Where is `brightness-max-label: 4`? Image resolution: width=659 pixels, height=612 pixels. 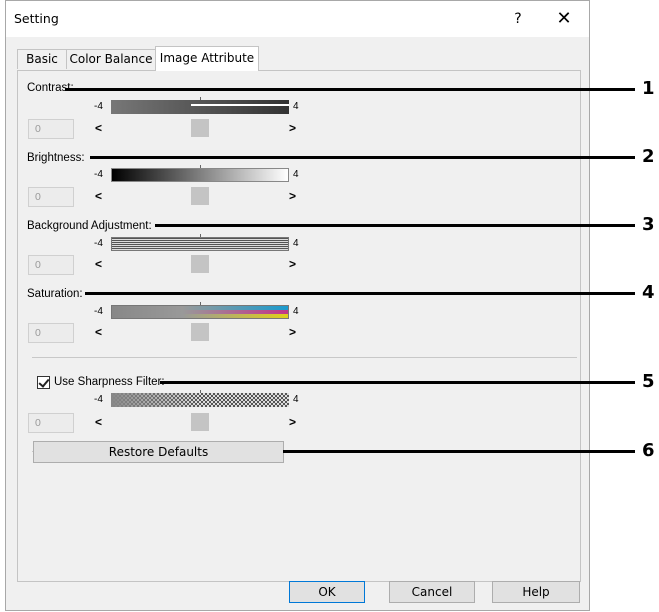 brightness-max-label: 4 is located at coordinates (296, 174).